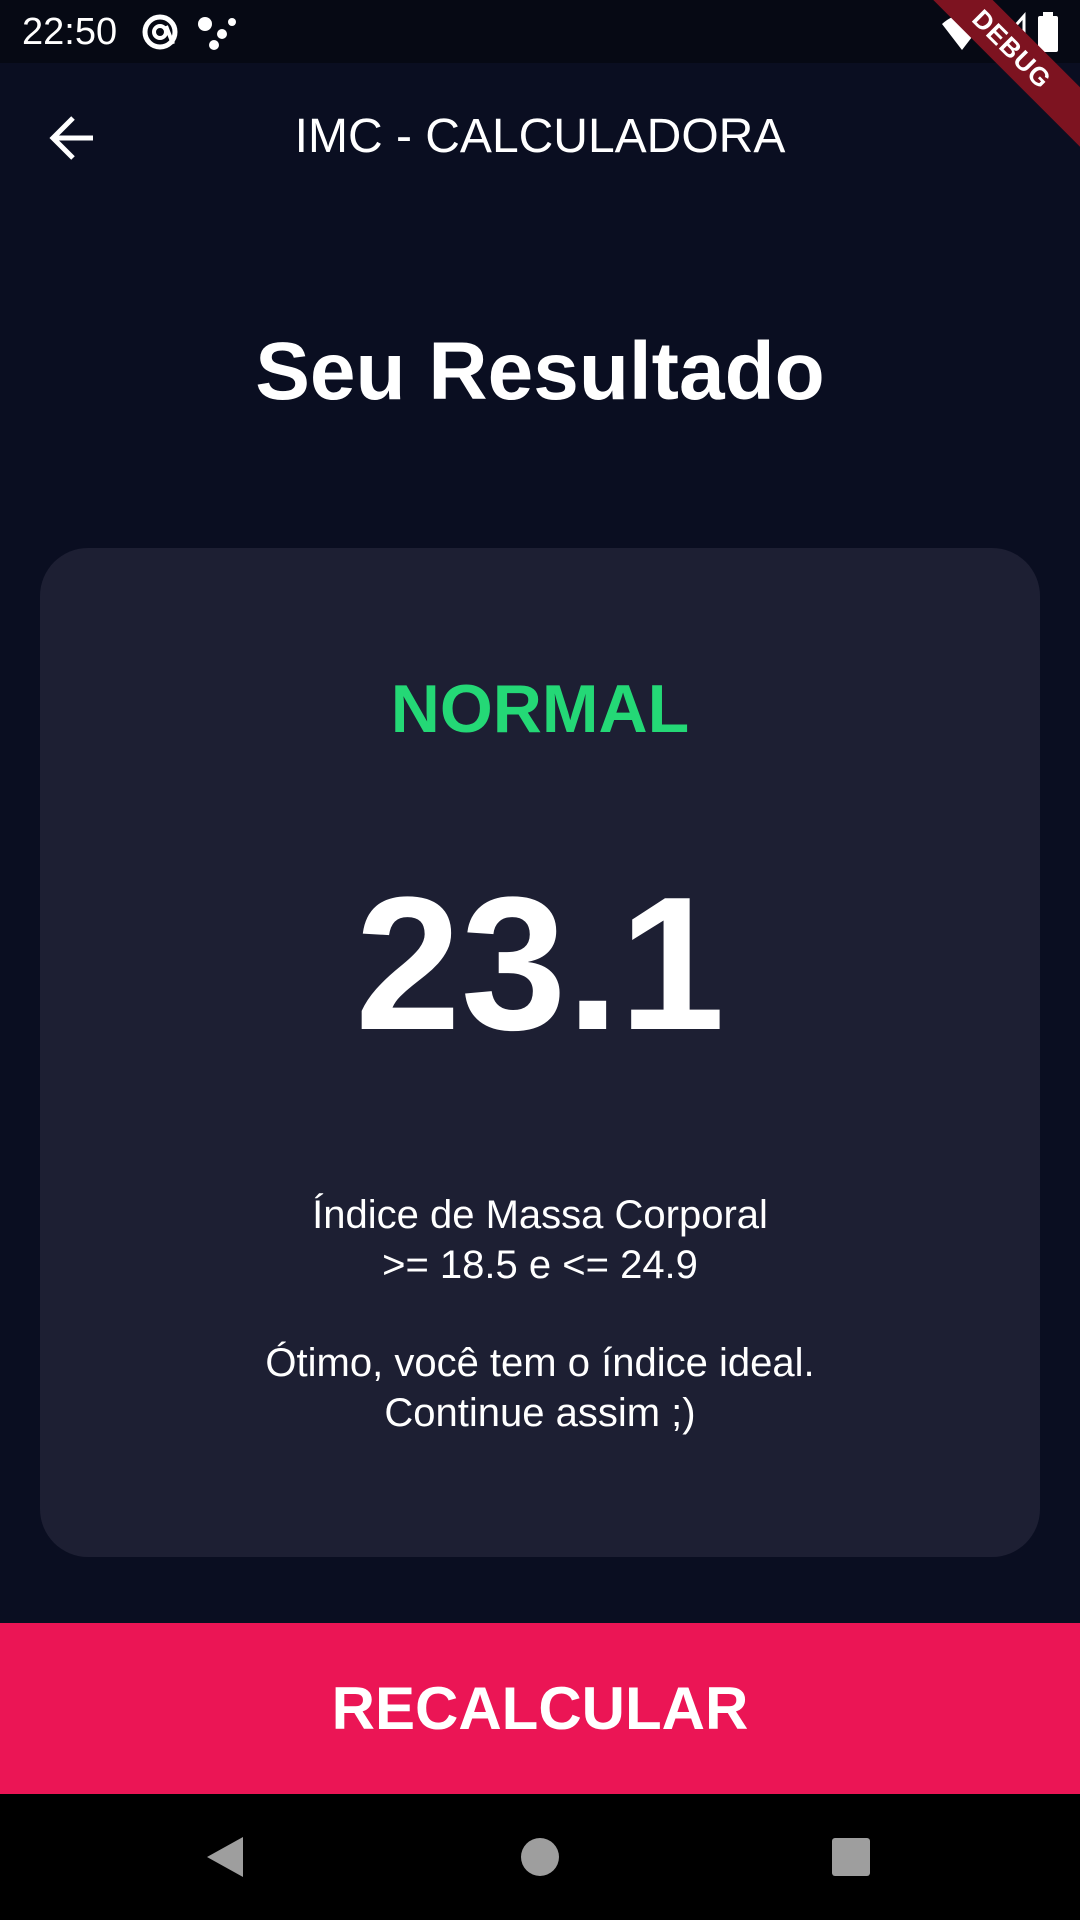  I want to click on assistant-dots-icon, so click(217, 33).